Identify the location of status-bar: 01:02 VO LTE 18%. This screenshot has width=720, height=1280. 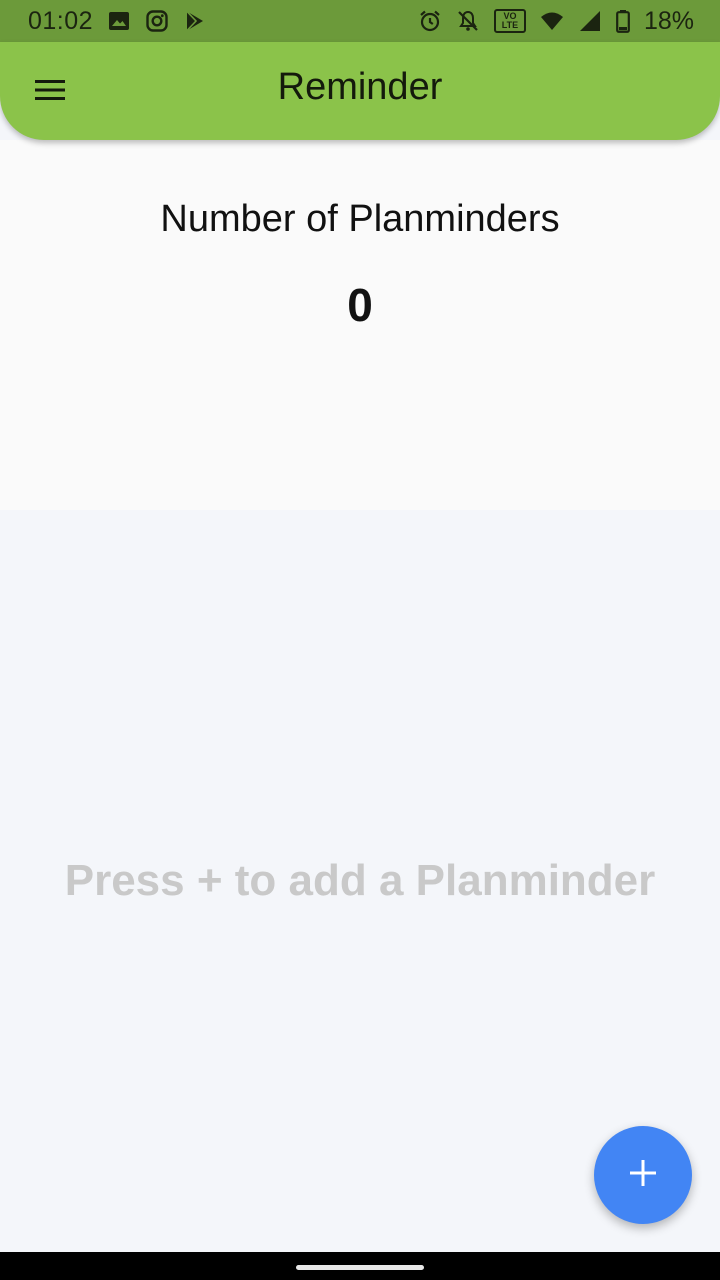
(360, 21).